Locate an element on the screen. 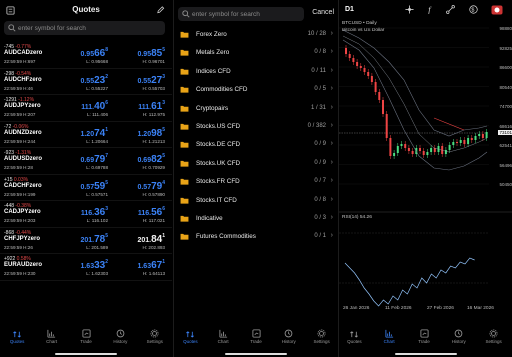 This screenshot has width=512, height=357. symbol-group-row: Metals Zero 0 / 8 › is located at coordinates (255, 53).